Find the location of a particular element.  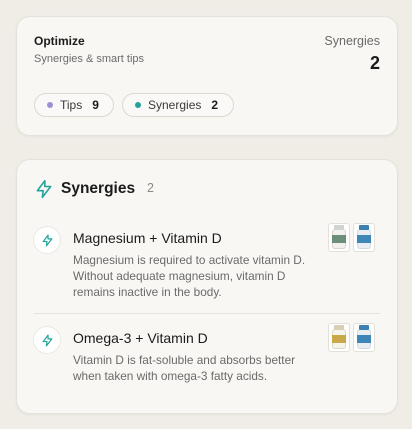

synergies-section-title: Synergies is located at coordinates (98, 188).